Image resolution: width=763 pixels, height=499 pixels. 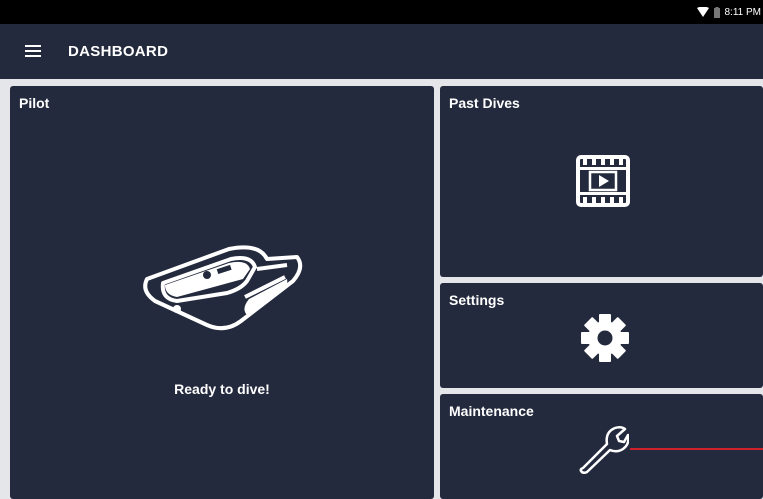 I want to click on settings-card: Settings, so click(x=601, y=335).